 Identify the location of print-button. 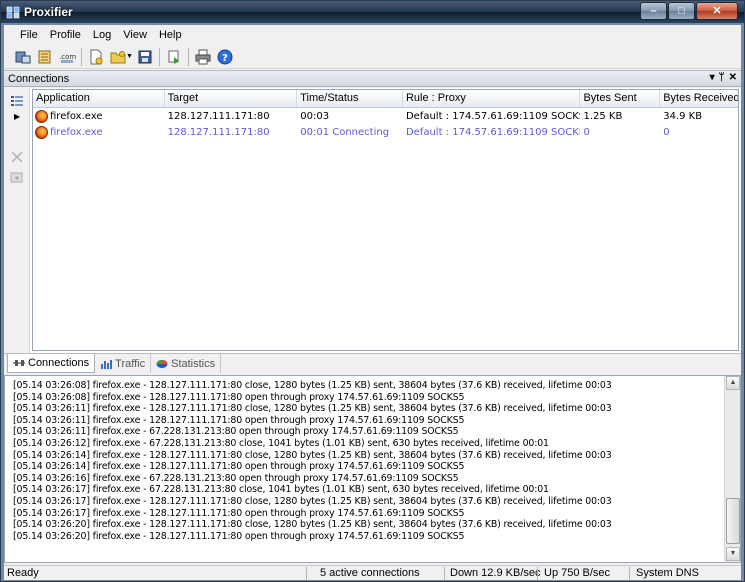
(203, 57).